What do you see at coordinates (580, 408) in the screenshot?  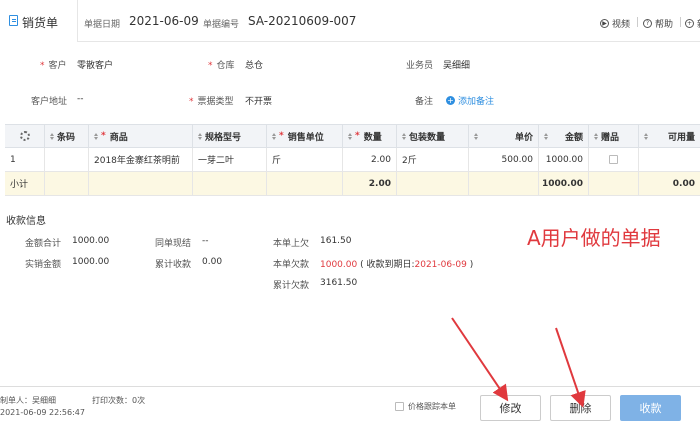 I see `delete-button: 删除` at bounding box center [580, 408].